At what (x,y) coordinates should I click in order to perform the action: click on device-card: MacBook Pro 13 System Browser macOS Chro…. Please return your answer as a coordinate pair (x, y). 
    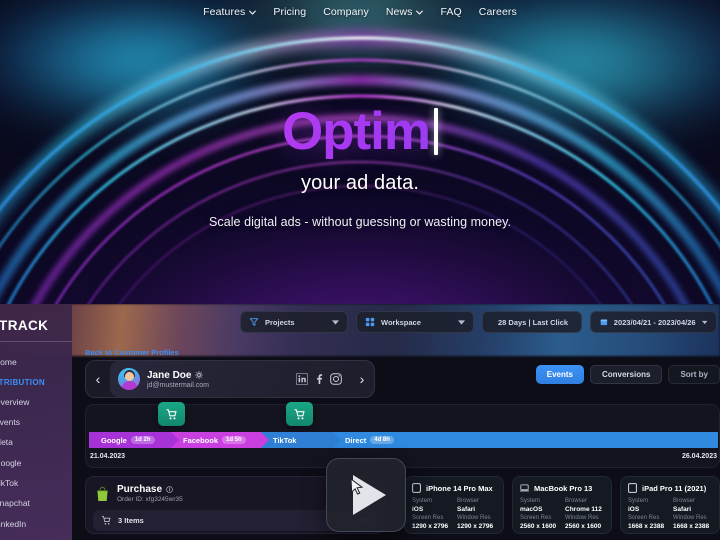
    Looking at the image, I should click on (562, 505).